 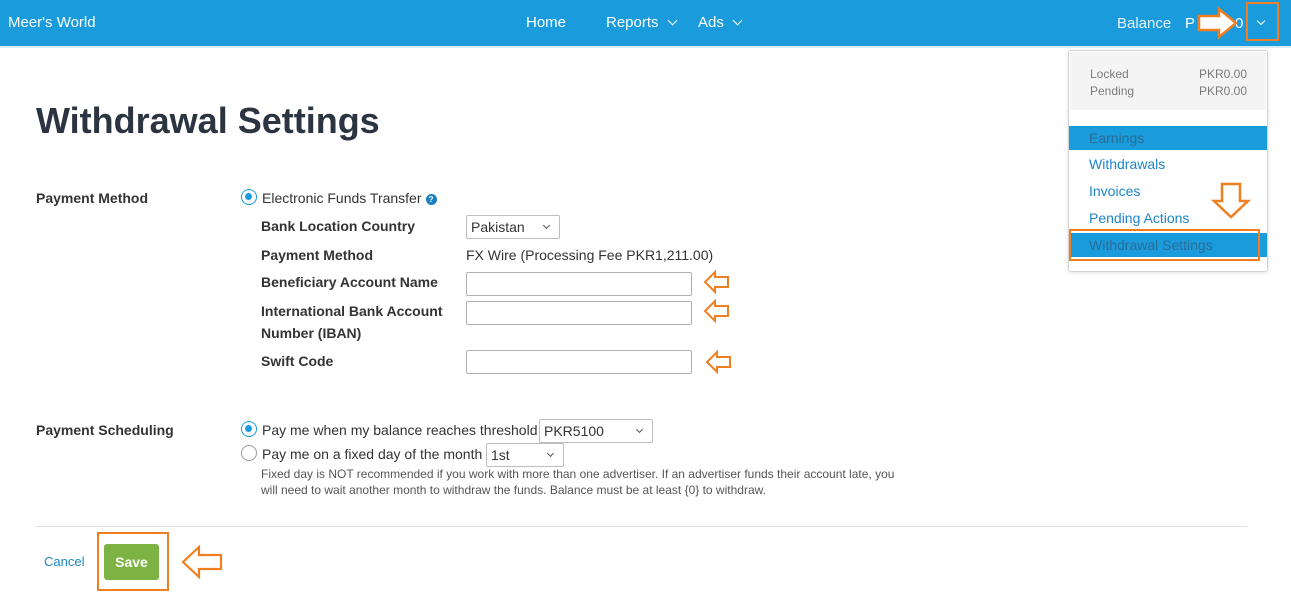 I want to click on fixed-day-value: 1st, so click(x=500, y=455).